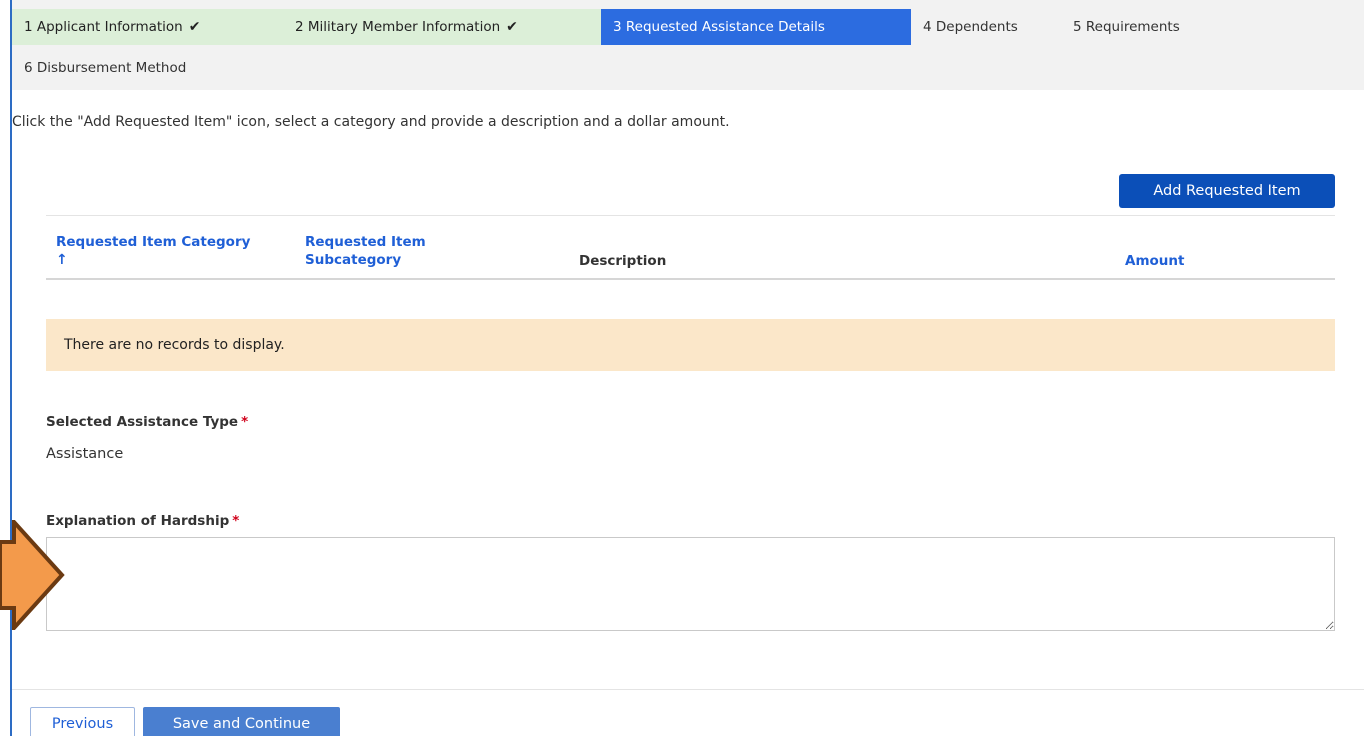 The image size is (1364, 736). What do you see at coordinates (690, 279) in the screenshot?
I see `table-header-divider` at bounding box center [690, 279].